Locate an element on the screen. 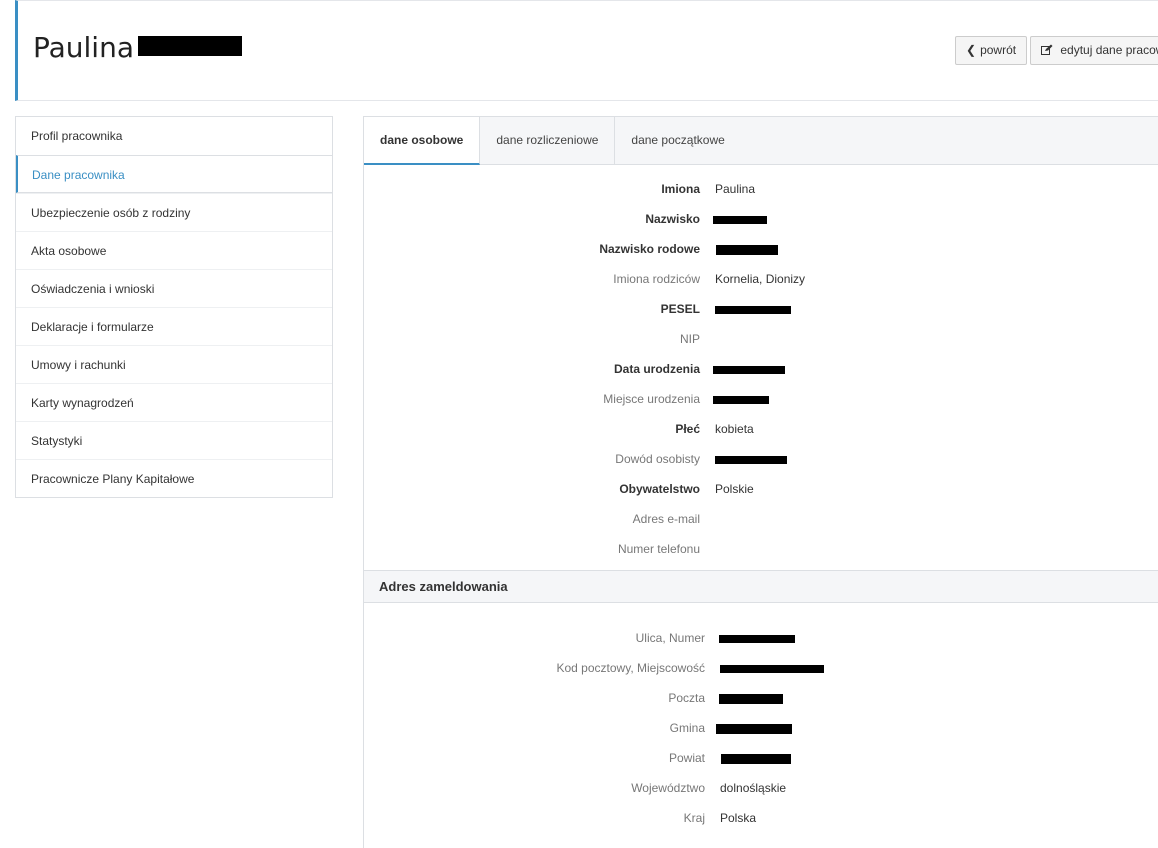  edit-employee-button: edytuj dane pracownika is located at coordinates (1094, 50).